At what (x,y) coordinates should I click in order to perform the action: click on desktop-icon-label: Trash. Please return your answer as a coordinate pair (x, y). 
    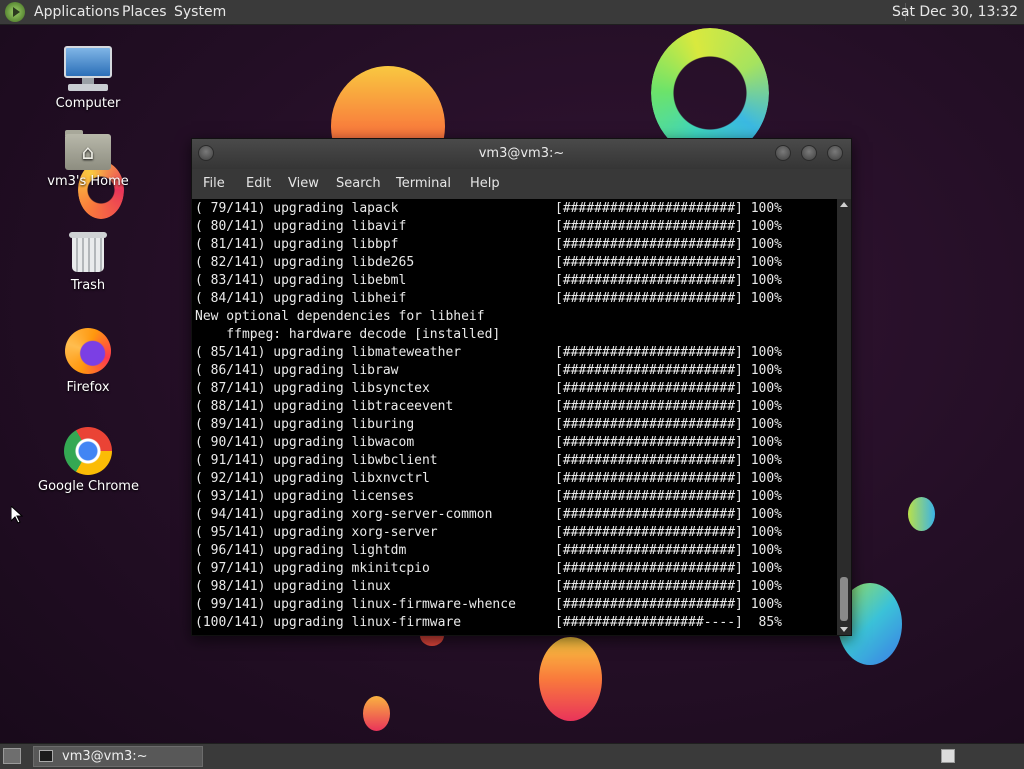
    Looking at the image, I should click on (88, 285).